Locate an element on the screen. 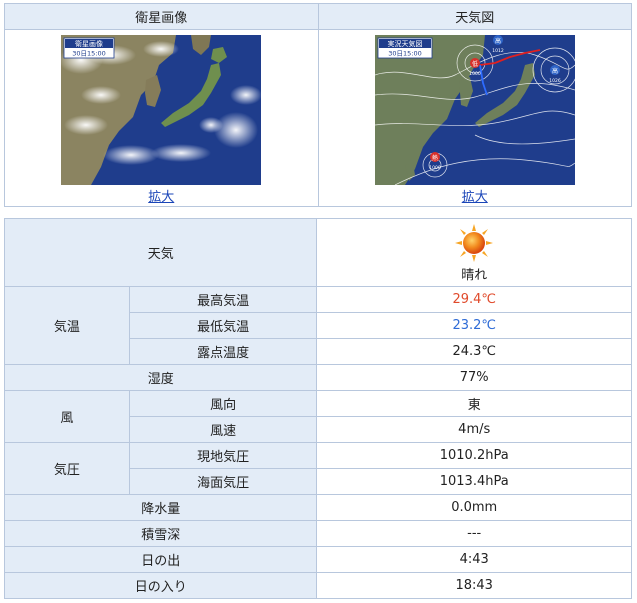  sunrise-row: 日の出 4:43 is located at coordinates (317, 559).